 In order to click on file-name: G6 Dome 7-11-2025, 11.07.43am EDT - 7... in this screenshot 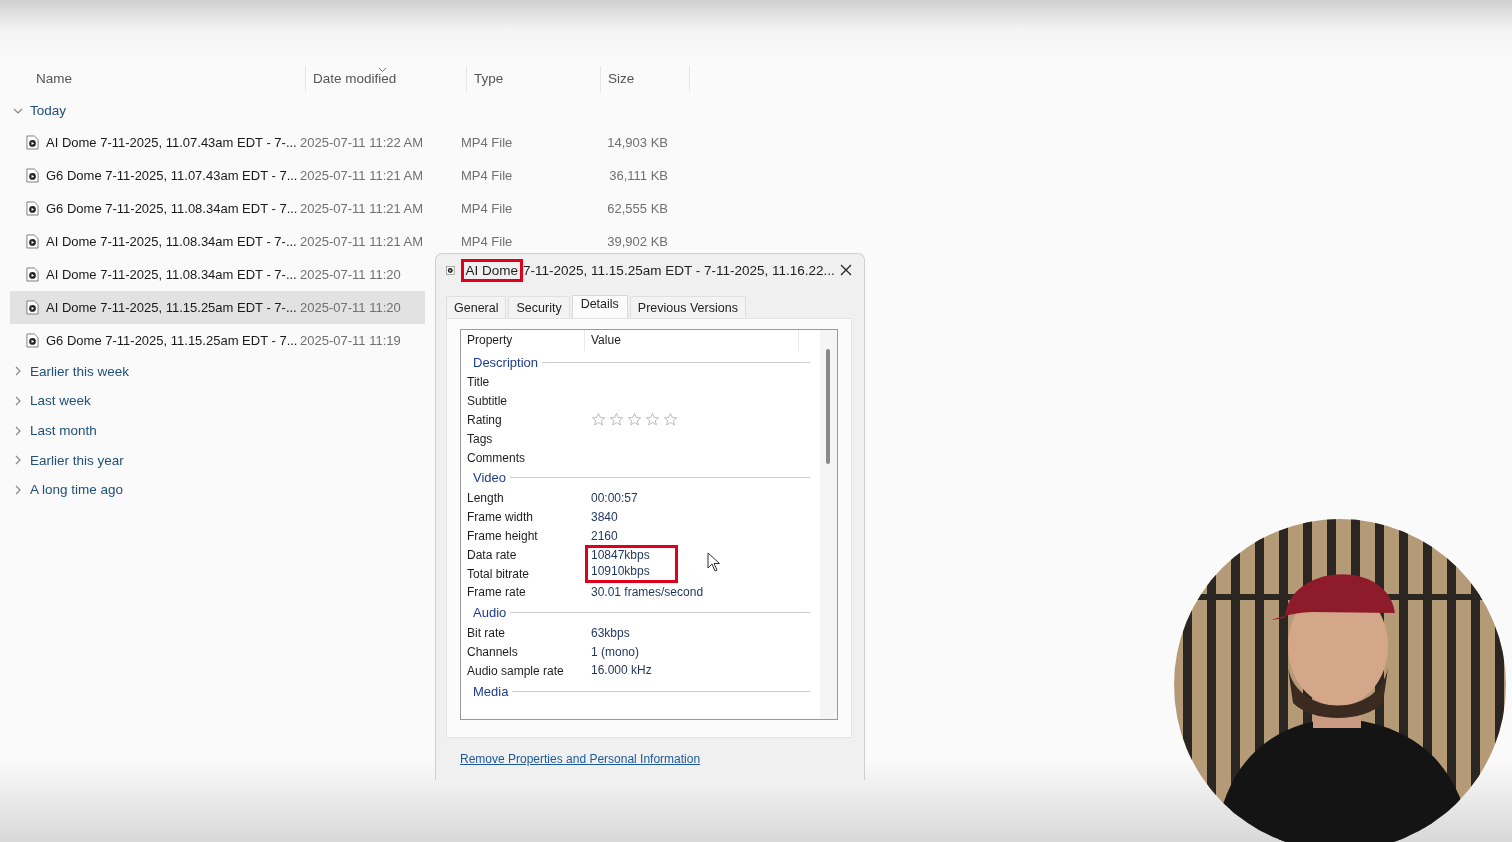, I will do `click(172, 175)`.